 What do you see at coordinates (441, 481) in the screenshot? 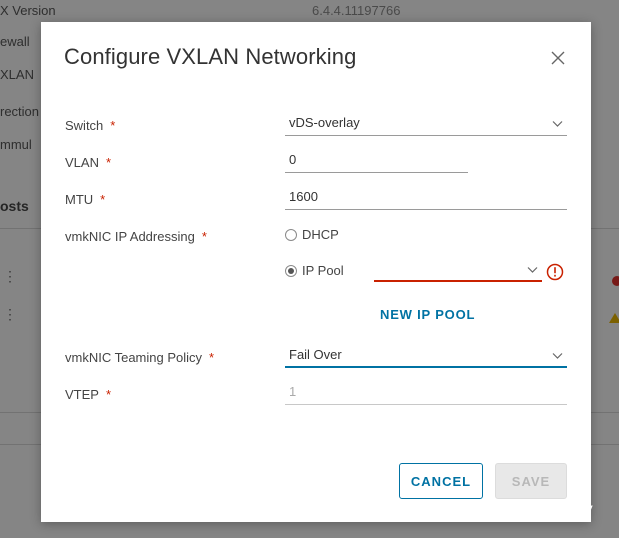
I see `cancel-button: CANCEL` at bounding box center [441, 481].